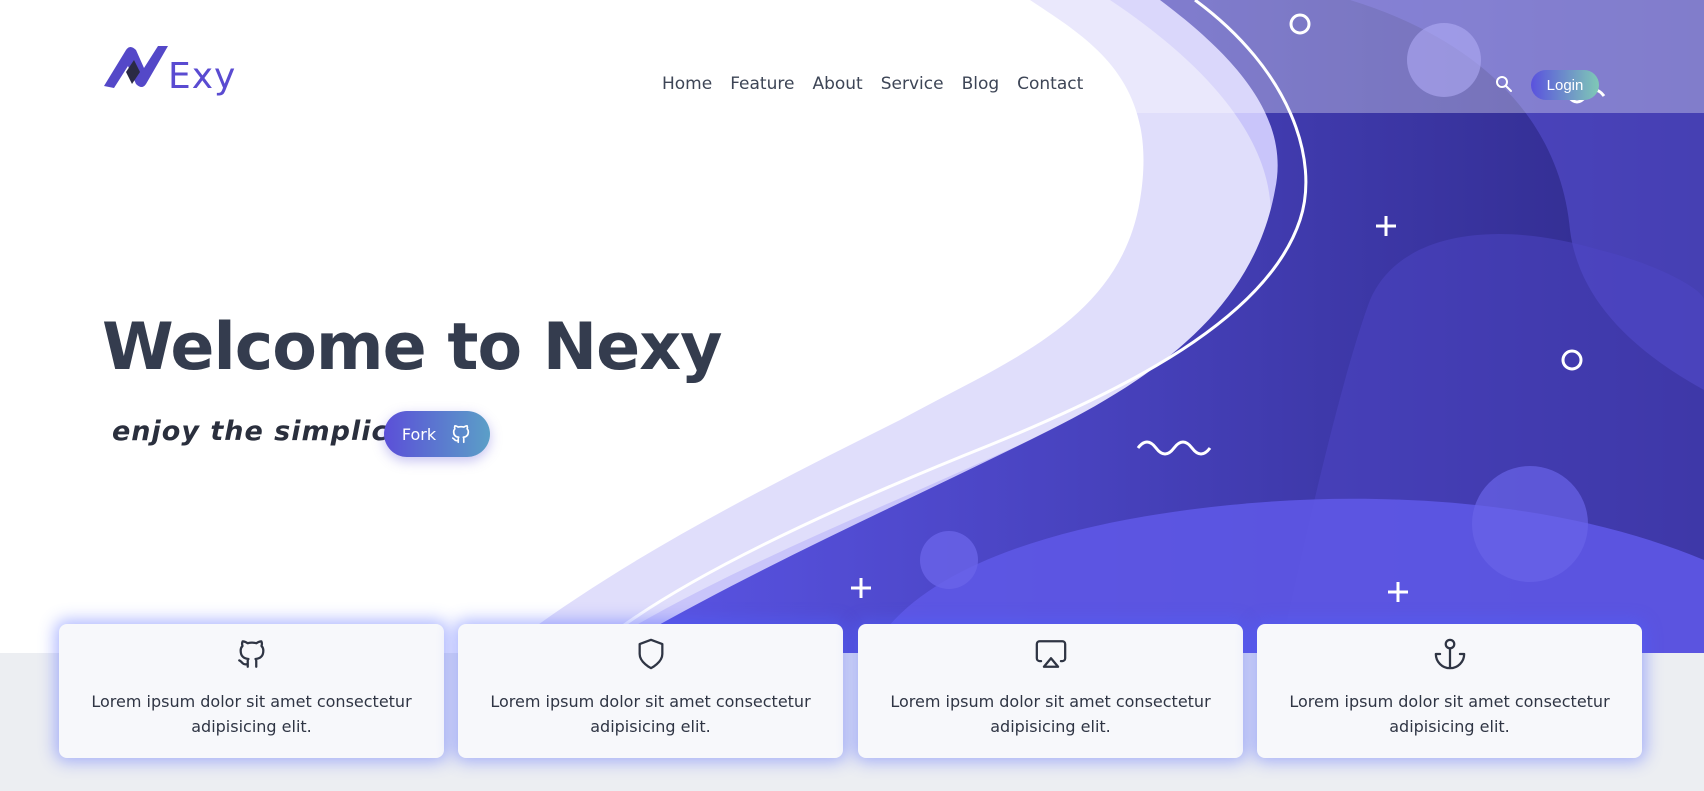 The image size is (1704, 791). I want to click on navbar, so click(852, 56).